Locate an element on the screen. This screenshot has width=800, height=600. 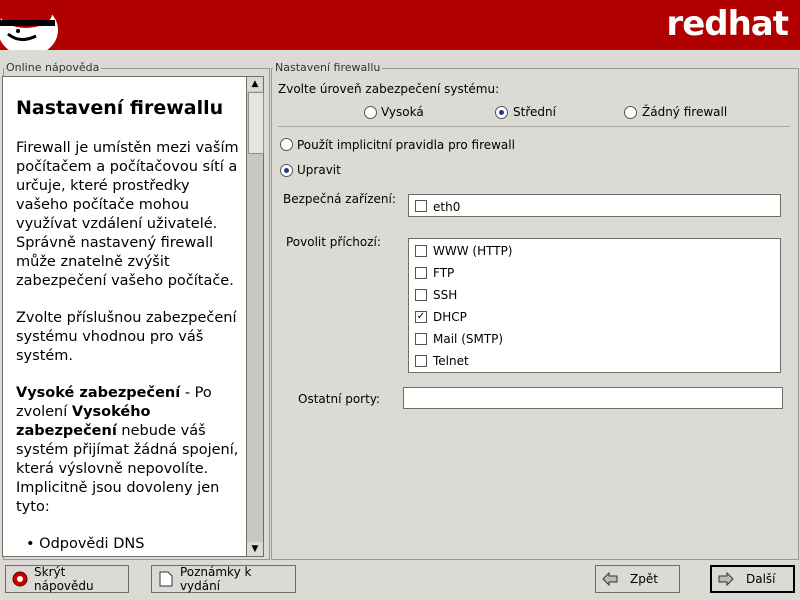
checkbox-www is located at coordinates (421, 251).